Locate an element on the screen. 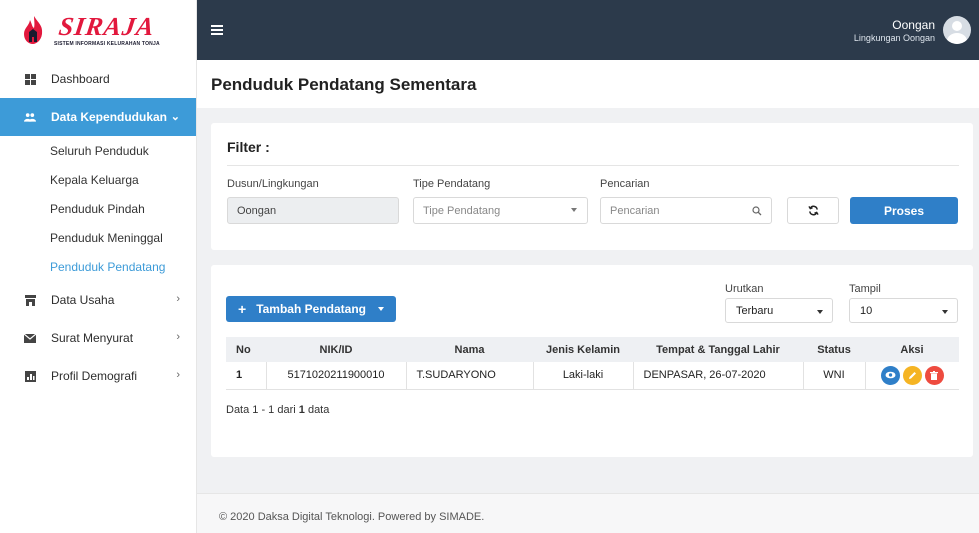 The height and width of the screenshot is (533, 979). cell-ttl: DENPASAR, 26-07-2020 is located at coordinates (717, 375).